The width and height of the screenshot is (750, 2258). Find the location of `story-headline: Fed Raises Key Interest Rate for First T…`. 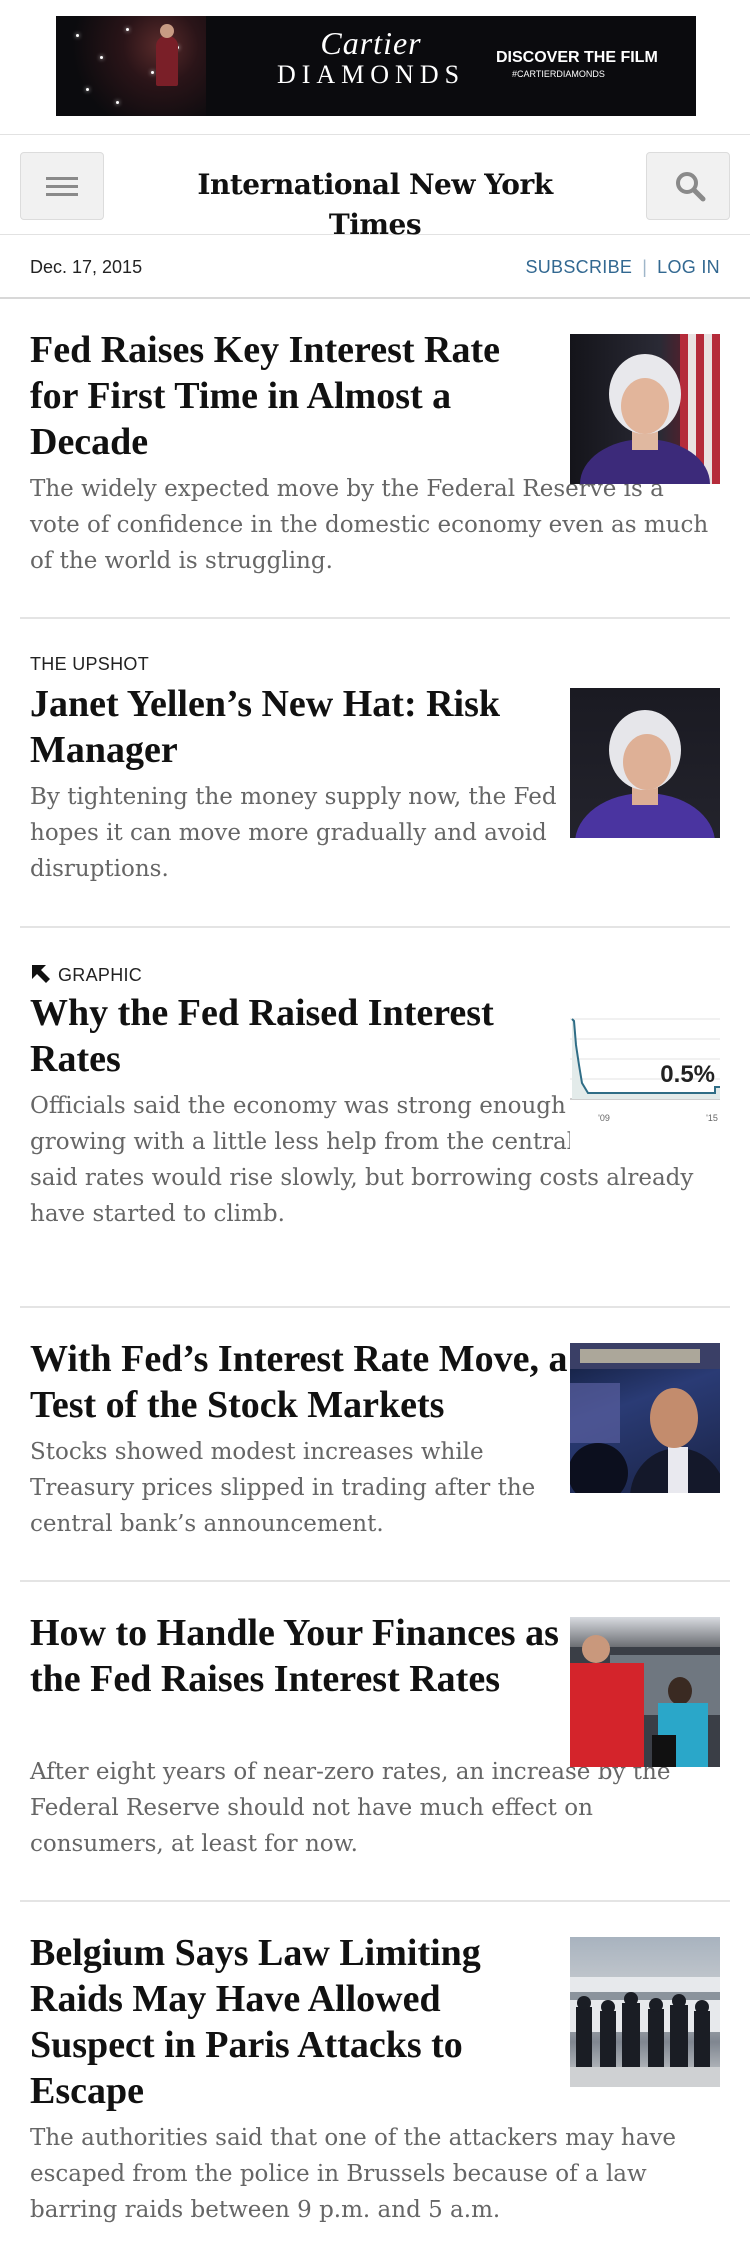

story-headline: Fed Raises Key Interest Rate for First T… is located at coordinates (290, 396).